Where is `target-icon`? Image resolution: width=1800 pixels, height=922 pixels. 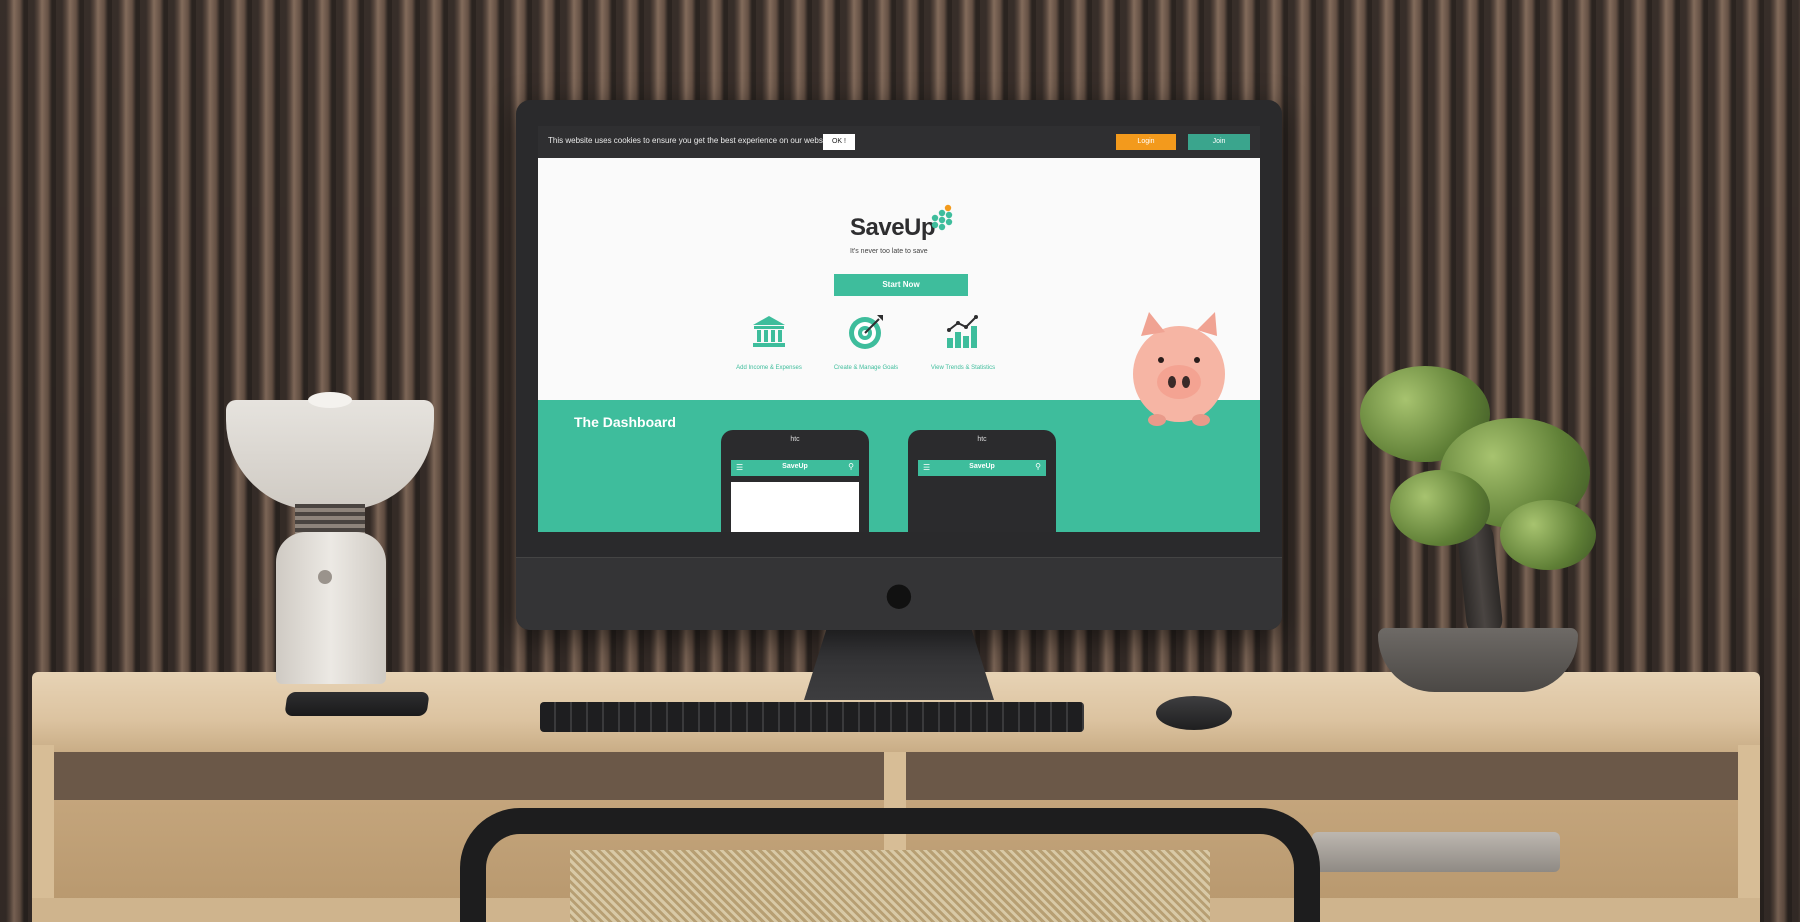 target-icon is located at coordinates (866, 332).